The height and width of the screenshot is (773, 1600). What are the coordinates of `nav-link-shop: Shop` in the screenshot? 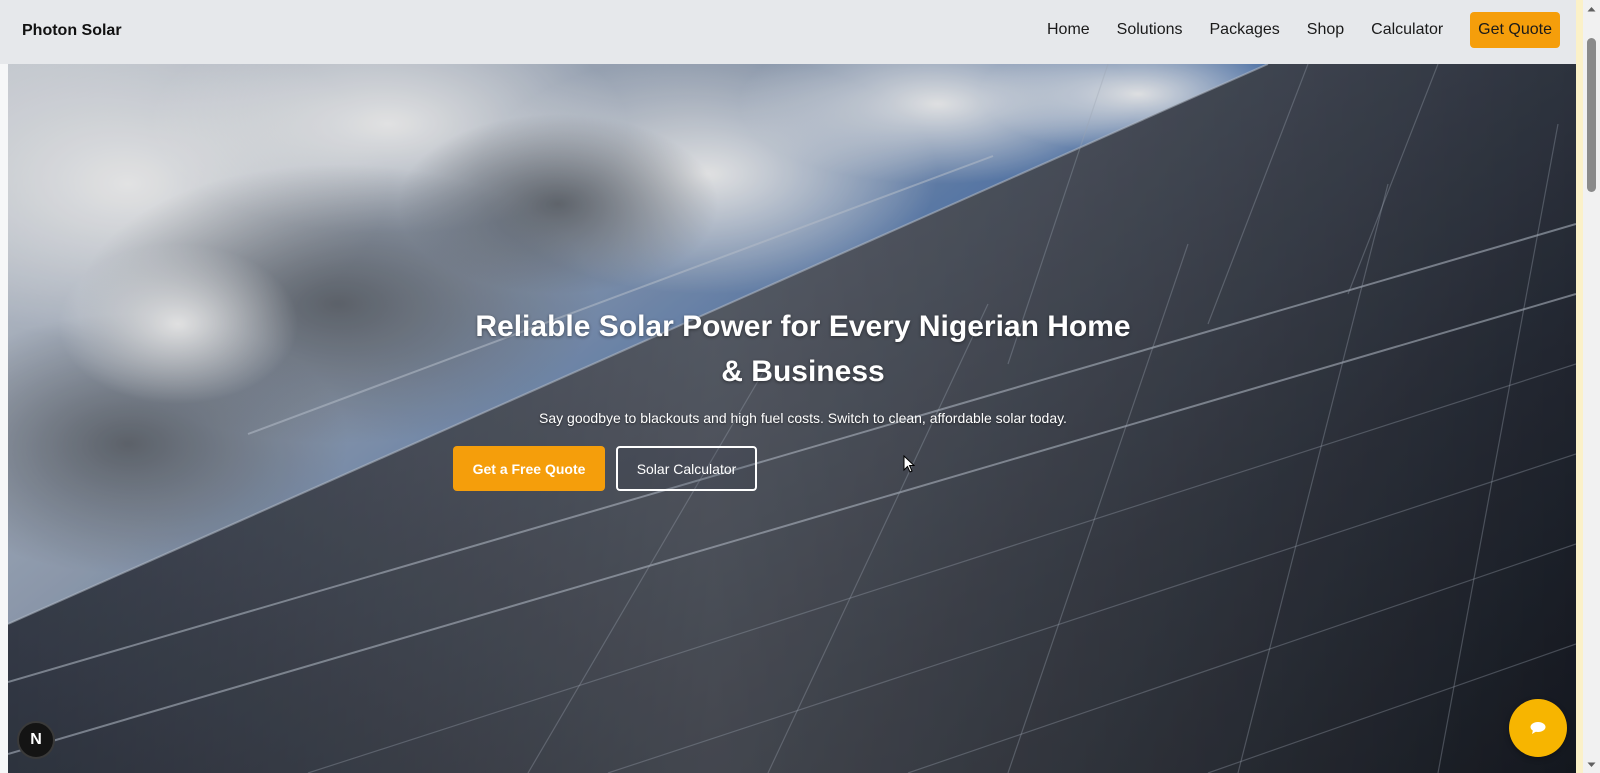 It's located at (1325, 30).